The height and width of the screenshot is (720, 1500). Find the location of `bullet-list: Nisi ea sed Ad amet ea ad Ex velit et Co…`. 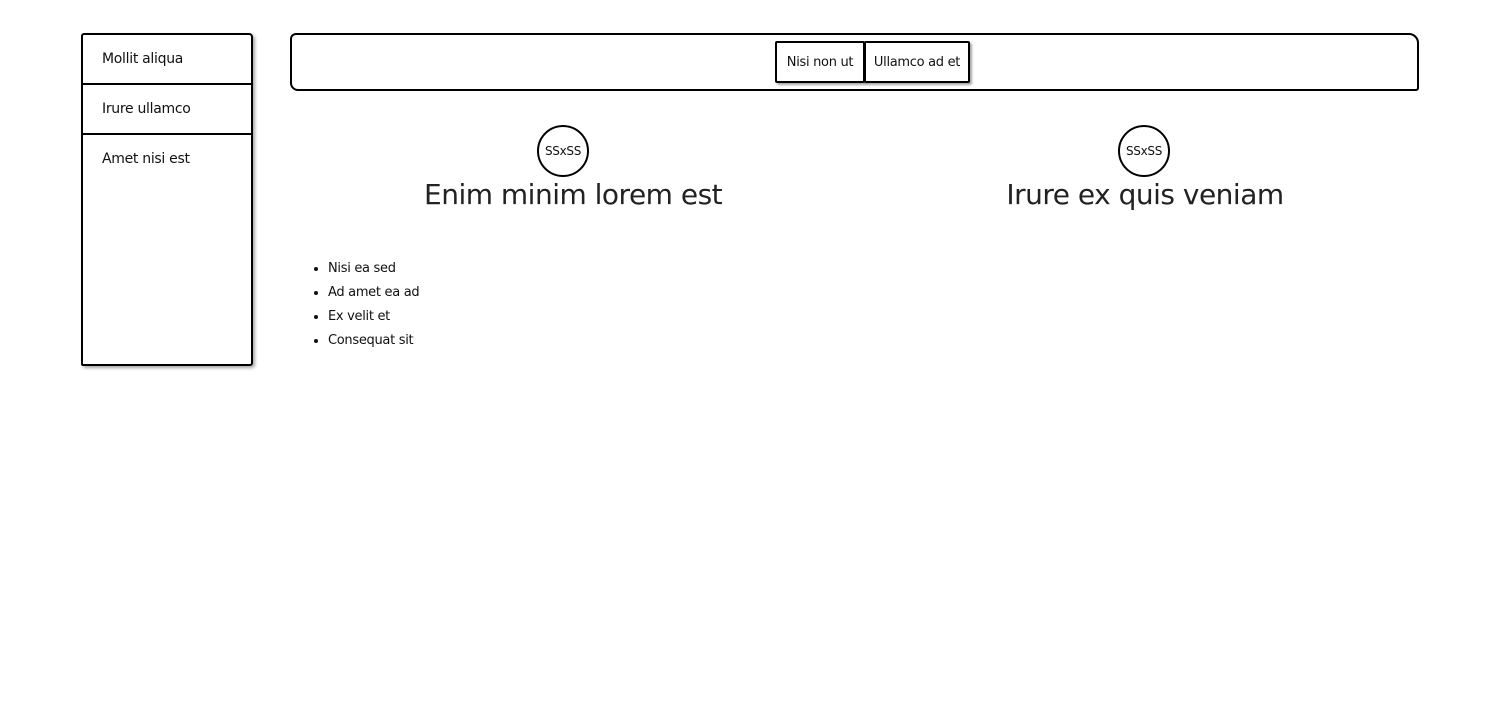

bullet-list: Nisi ea sed Ad amet ea ad Ex velit et Co… is located at coordinates (364, 306).